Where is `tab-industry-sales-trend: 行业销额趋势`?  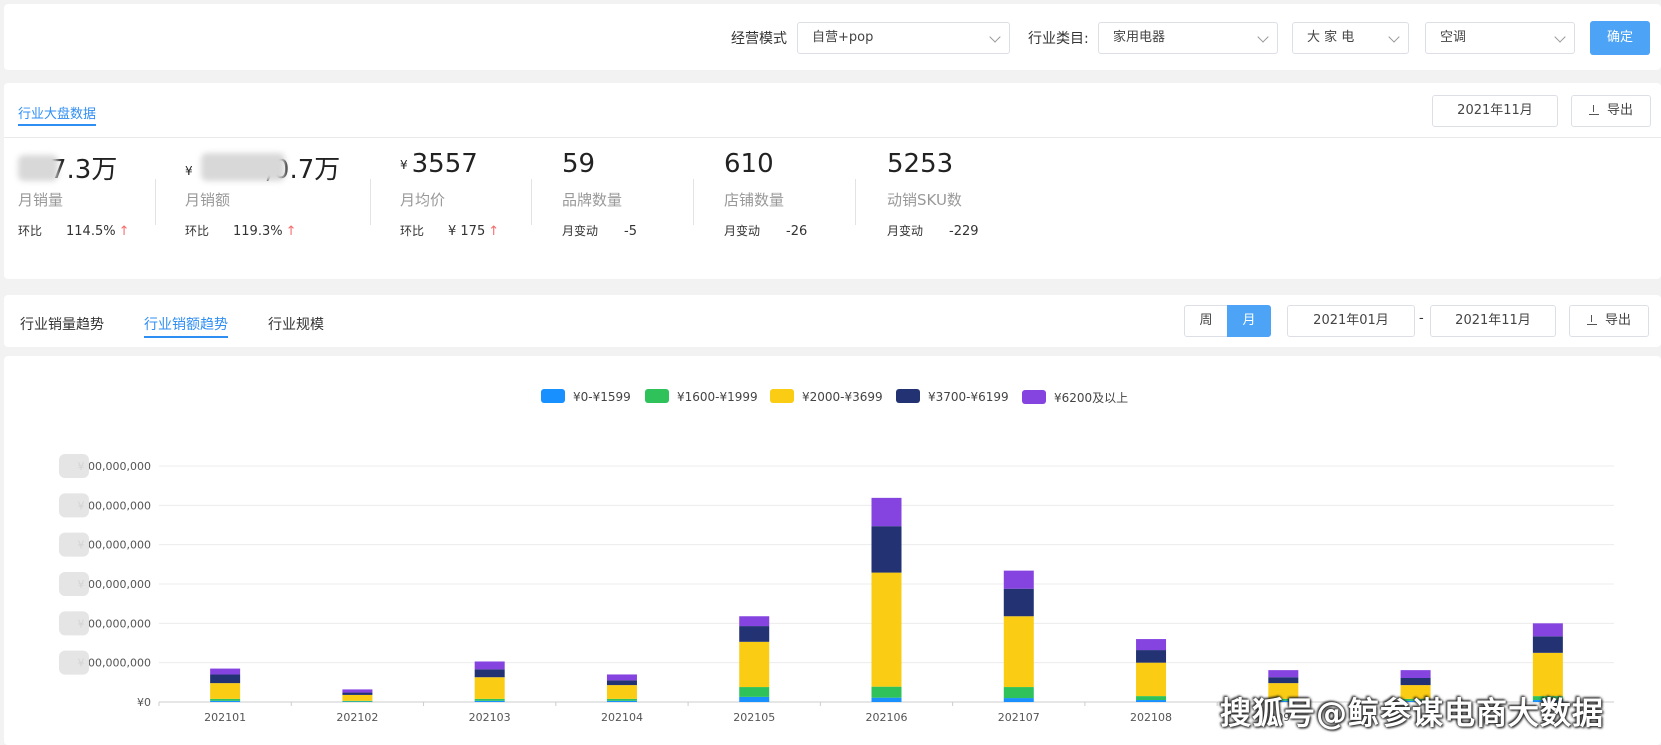
tab-industry-sales-trend: 行业销额趋势 is located at coordinates (186, 326).